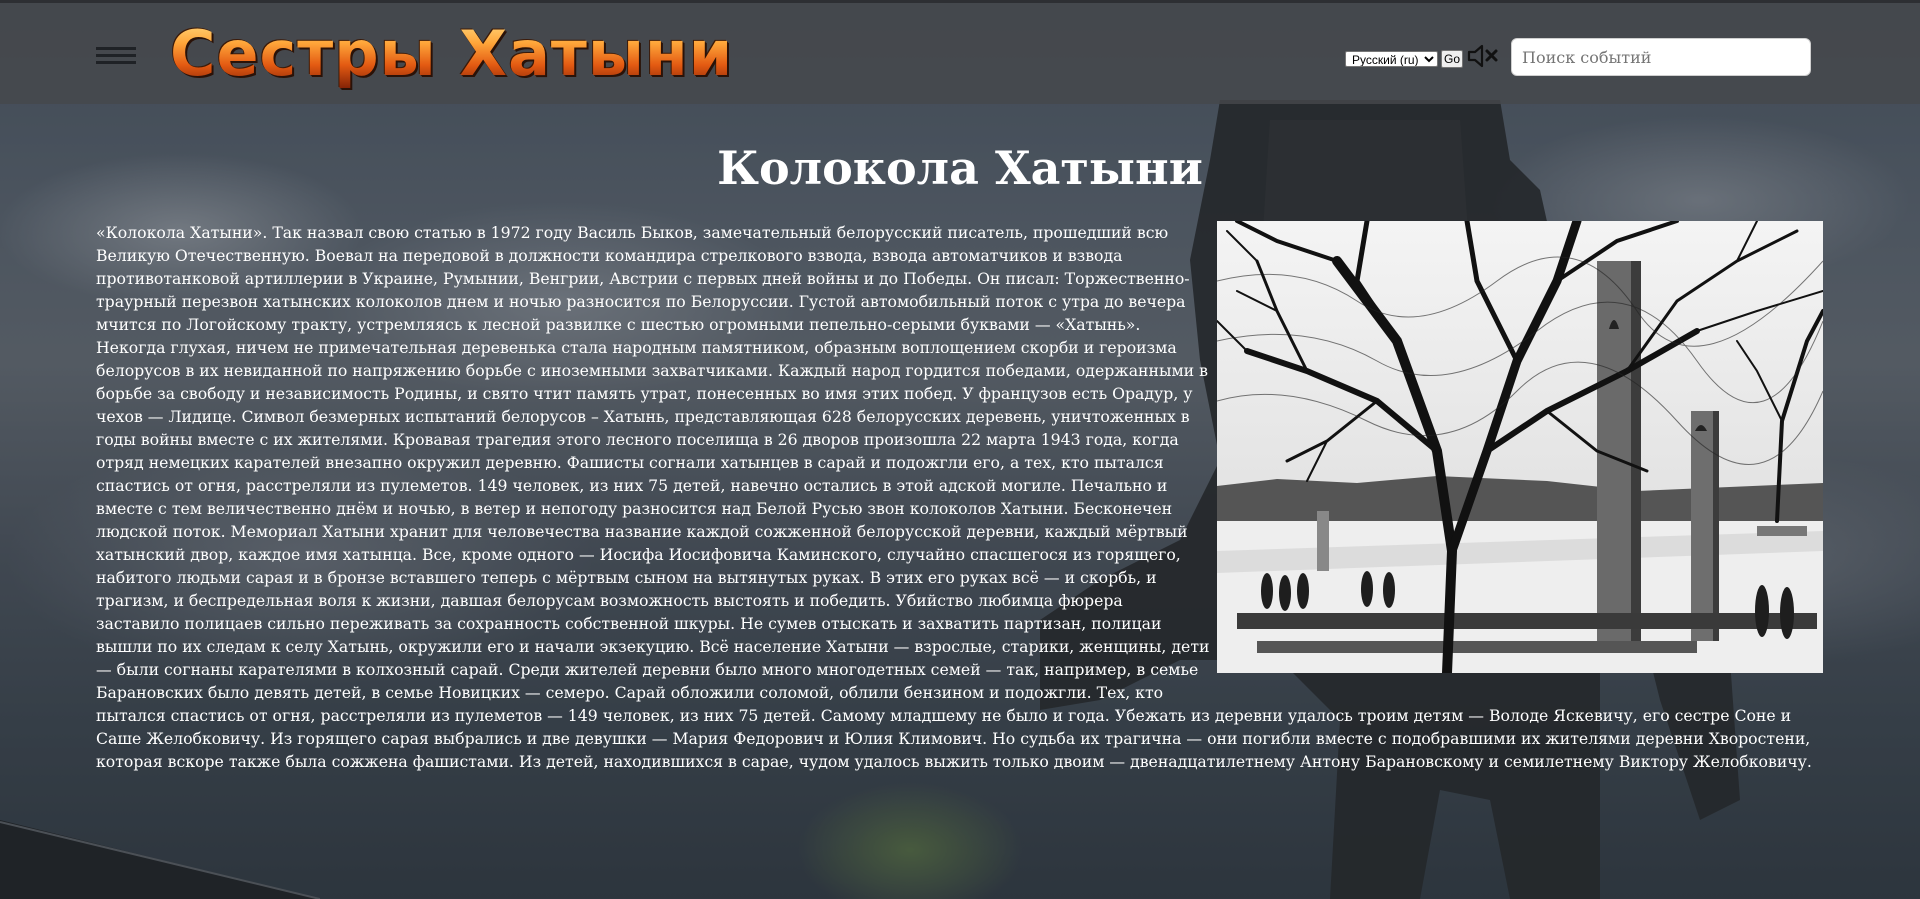  What do you see at coordinates (451, 54) in the screenshot?
I see `site-logo: Сестры Хатыни` at bounding box center [451, 54].